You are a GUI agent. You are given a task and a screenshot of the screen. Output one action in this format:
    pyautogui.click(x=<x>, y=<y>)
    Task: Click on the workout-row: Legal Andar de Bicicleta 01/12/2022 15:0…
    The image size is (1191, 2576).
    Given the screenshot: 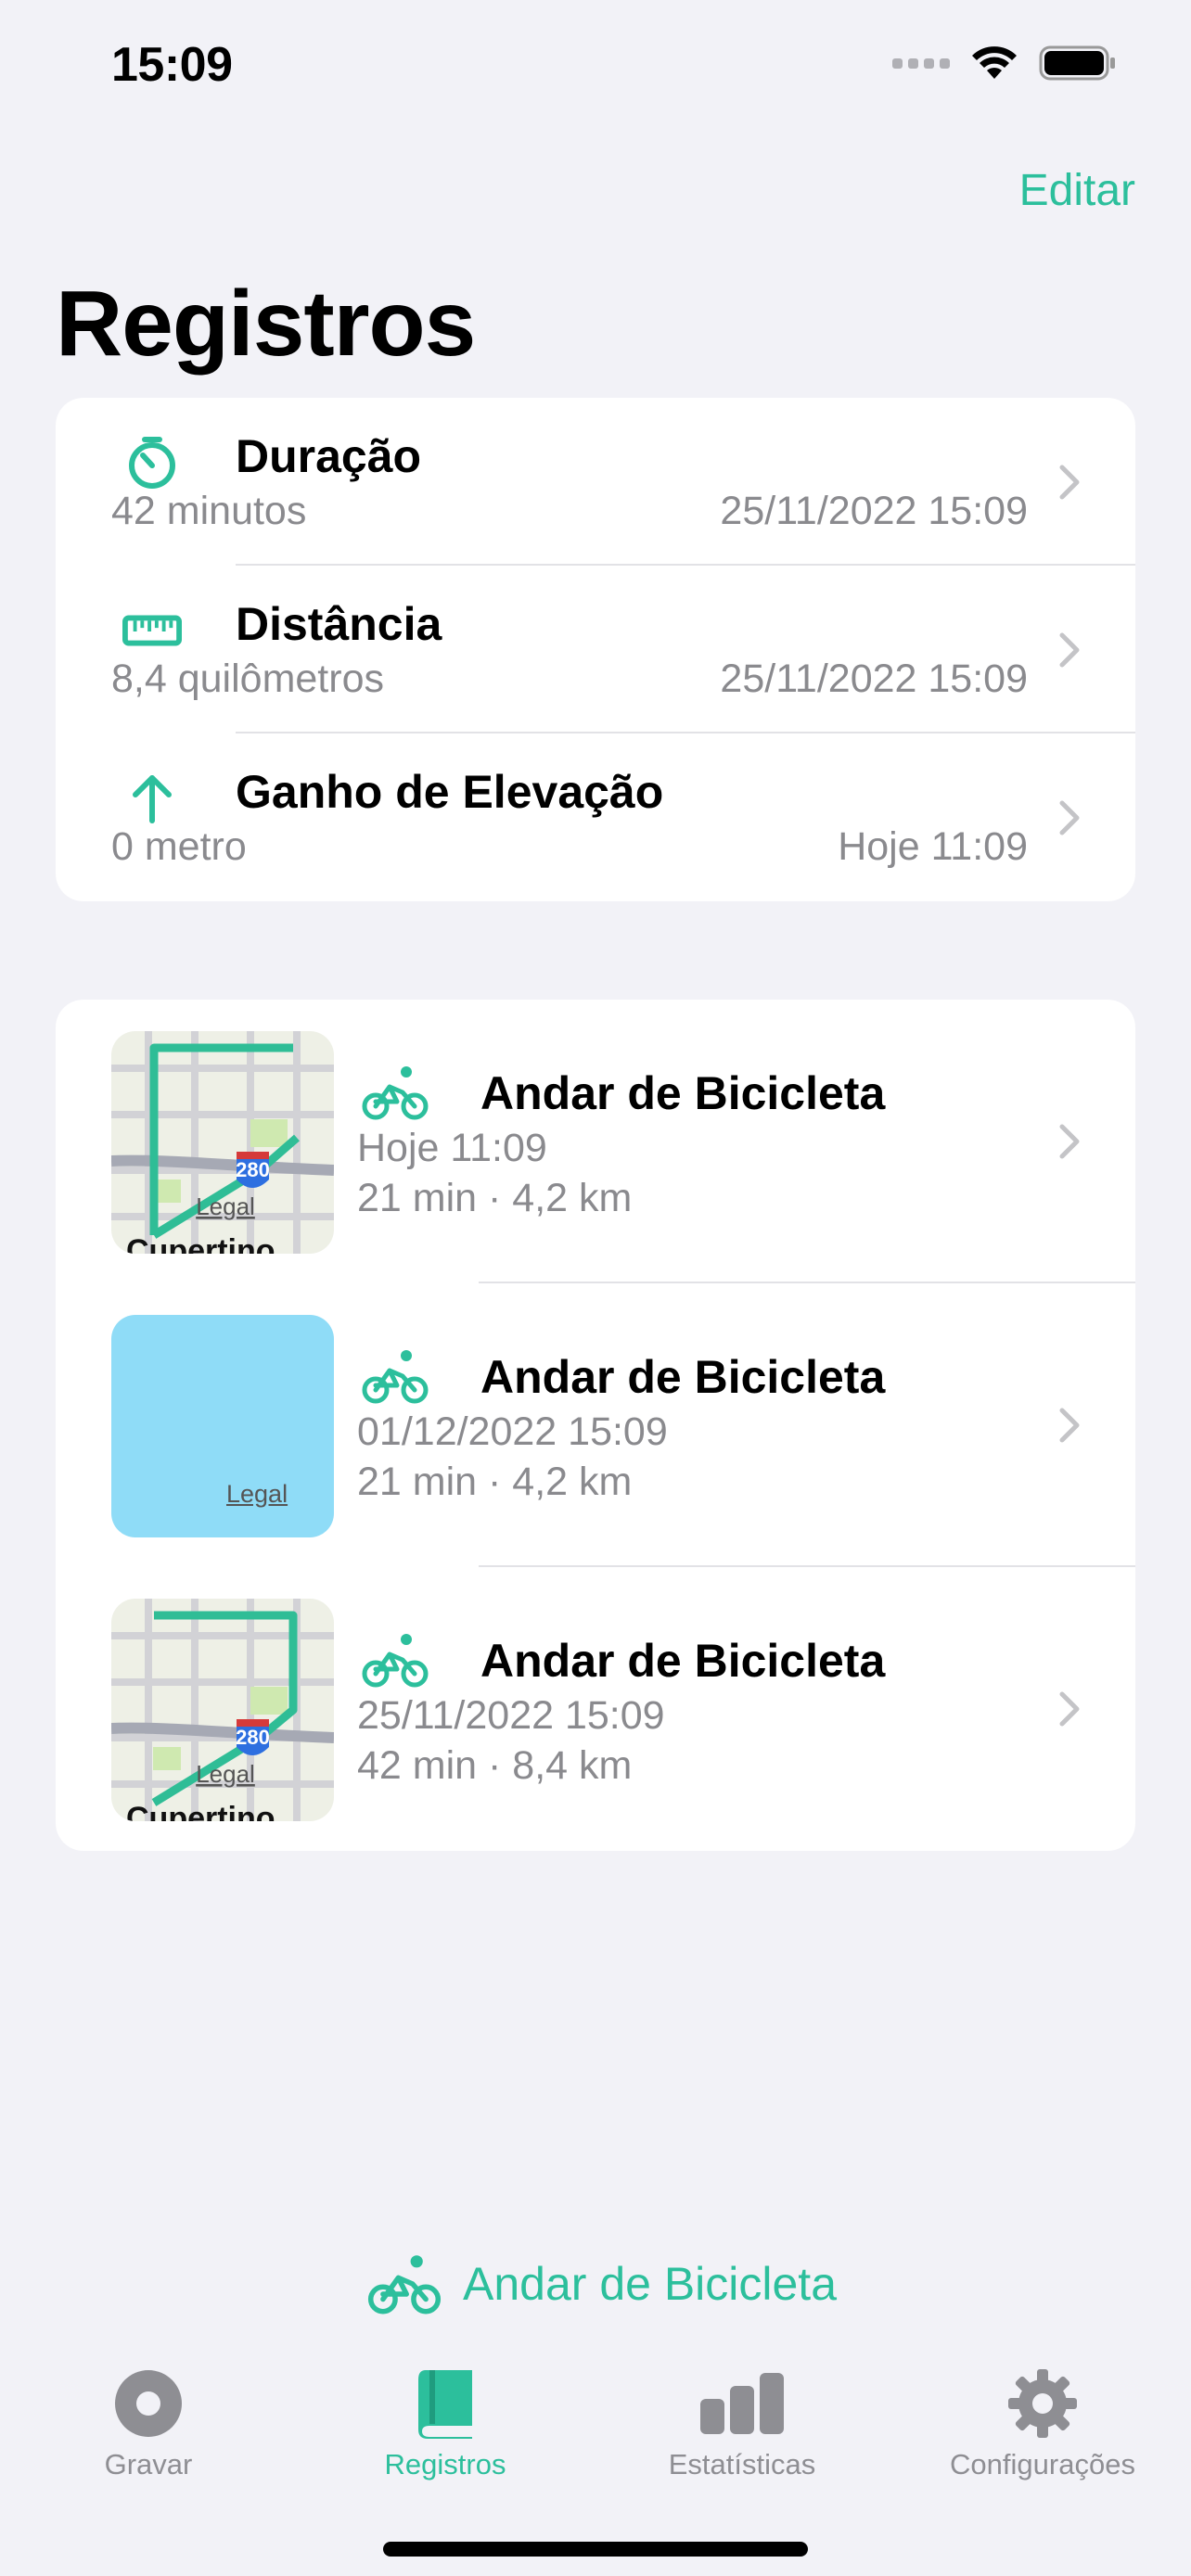 What is the action you would take?
    pyautogui.click(x=595, y=1425)
    